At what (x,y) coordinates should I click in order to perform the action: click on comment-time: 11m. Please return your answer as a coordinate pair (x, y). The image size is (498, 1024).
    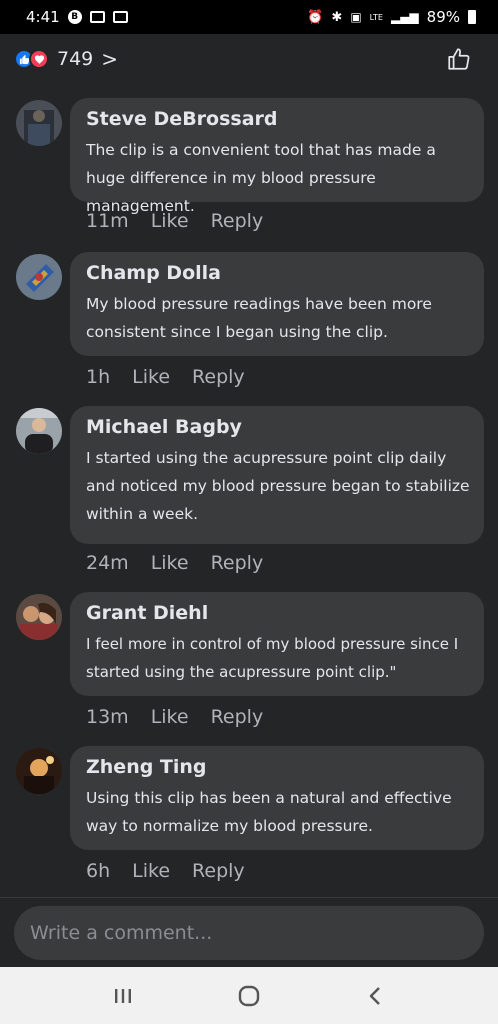
    Looking at the image, I should click on (107, 221).